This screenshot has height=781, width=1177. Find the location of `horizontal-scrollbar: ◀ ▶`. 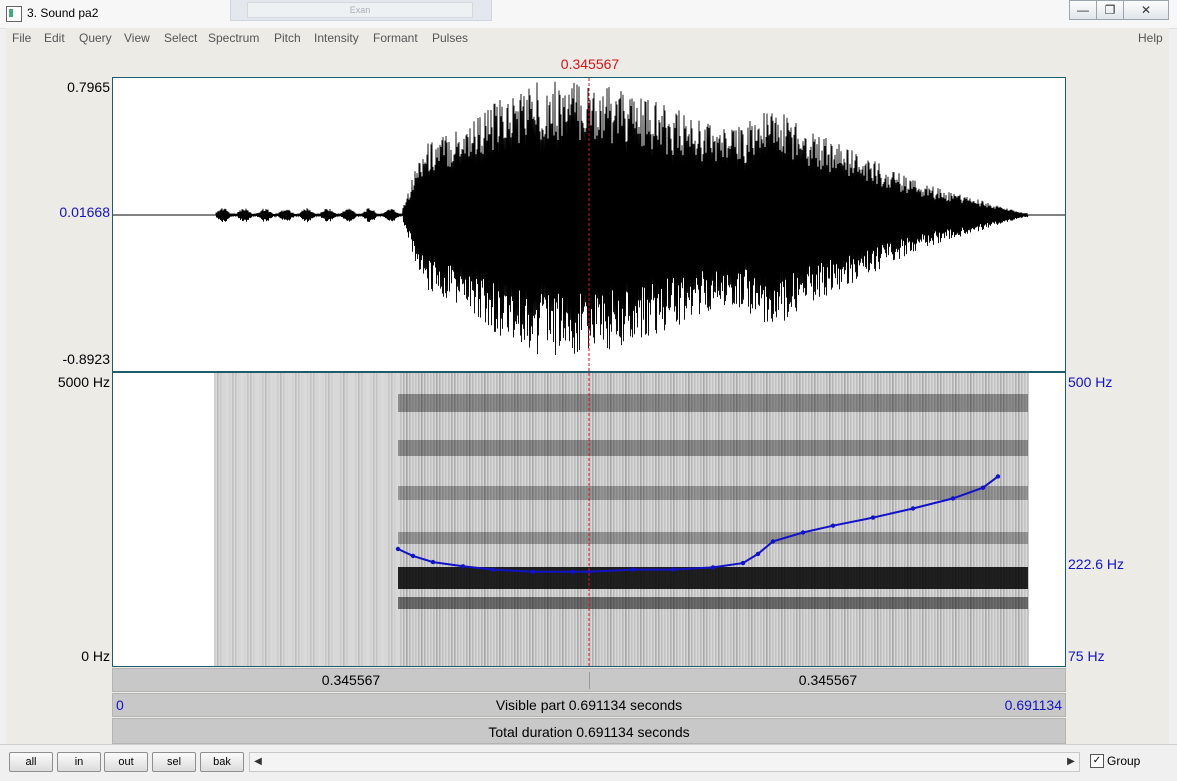

horizontal-scrollbar: ◀ ▶ is located at coordinates (664, 762).